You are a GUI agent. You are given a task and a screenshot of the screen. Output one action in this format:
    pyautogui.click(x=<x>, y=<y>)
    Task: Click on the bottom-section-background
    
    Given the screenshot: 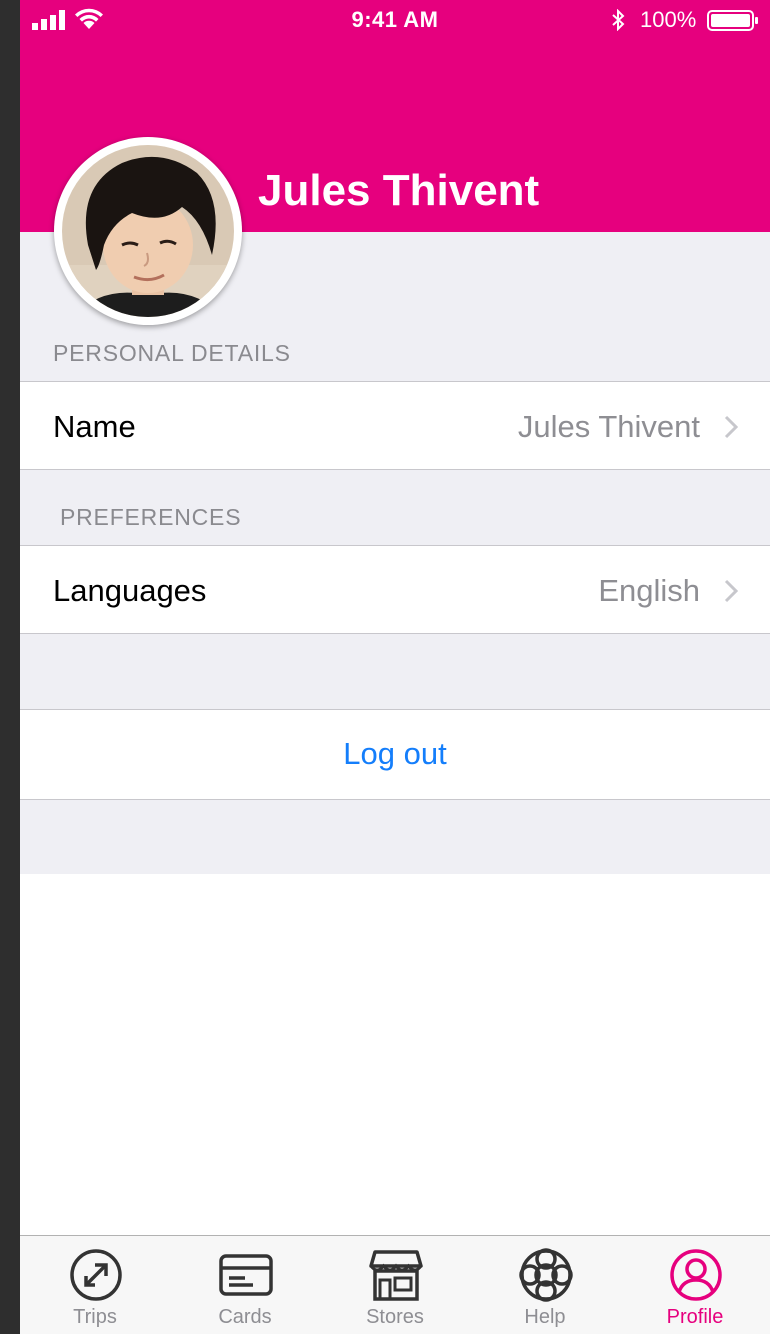 What is the action you would take?
    pyautogui.click(x=395, y=837)
    